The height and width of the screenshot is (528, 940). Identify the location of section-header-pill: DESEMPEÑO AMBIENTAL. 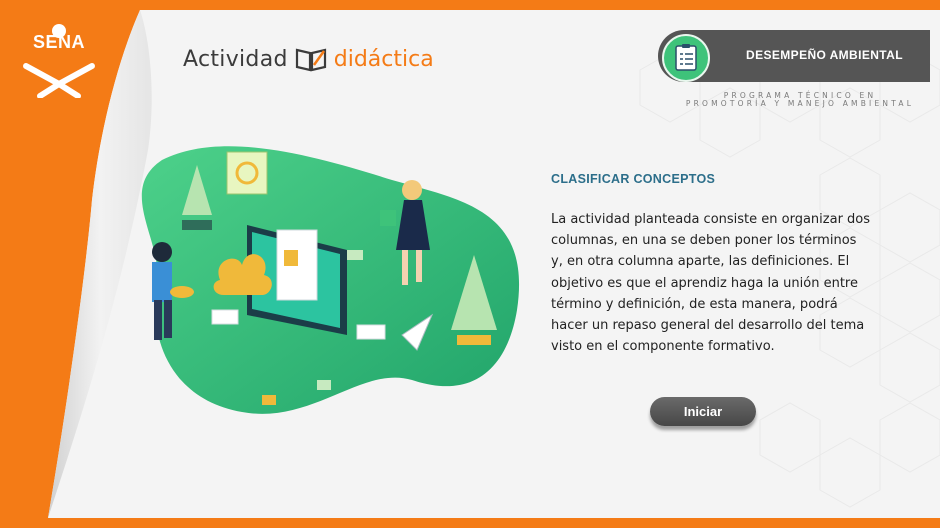
(794, 56).